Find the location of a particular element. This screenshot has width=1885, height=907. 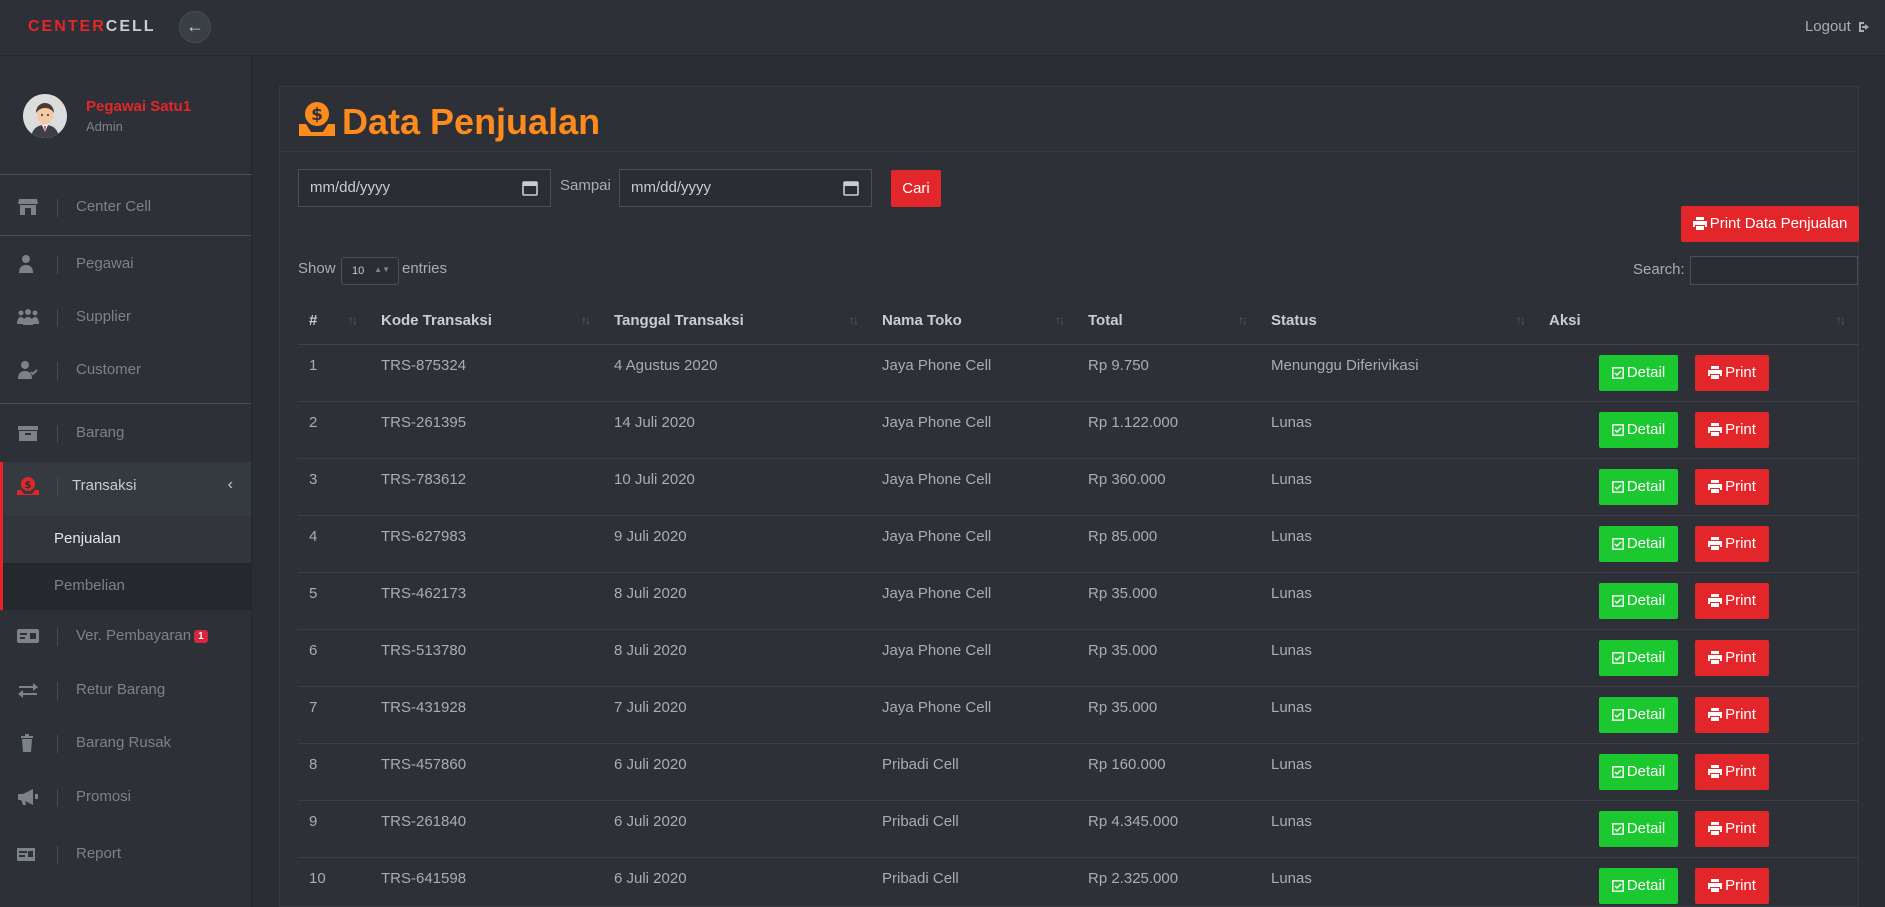

sidebar-item-retur-barang: Retur Barang is located at coordinates (125, 691).